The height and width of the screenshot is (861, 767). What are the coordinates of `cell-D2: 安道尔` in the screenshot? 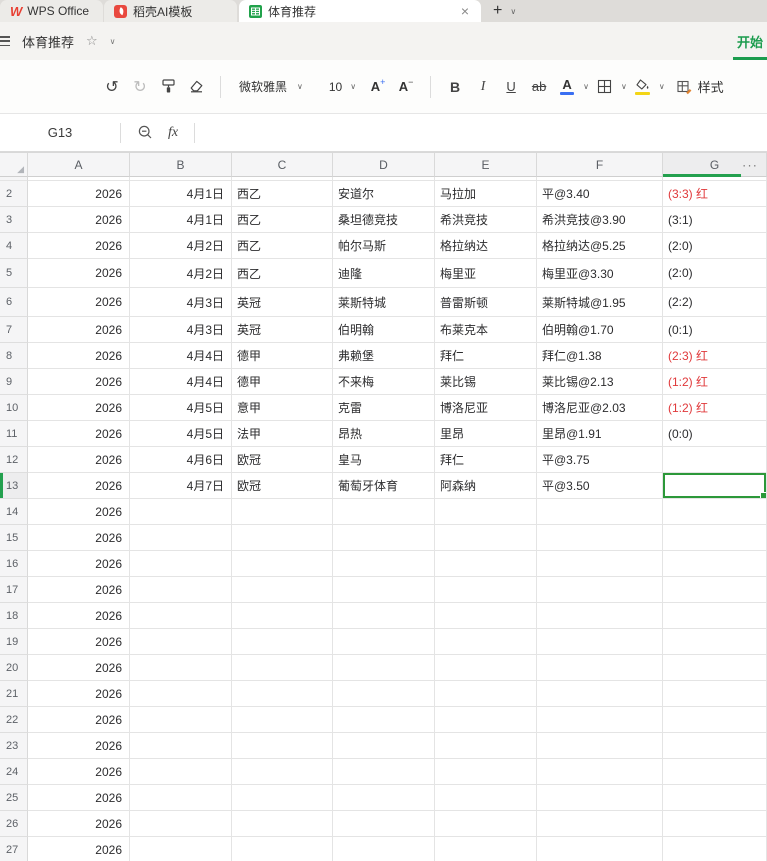 It's located at (384, 194).